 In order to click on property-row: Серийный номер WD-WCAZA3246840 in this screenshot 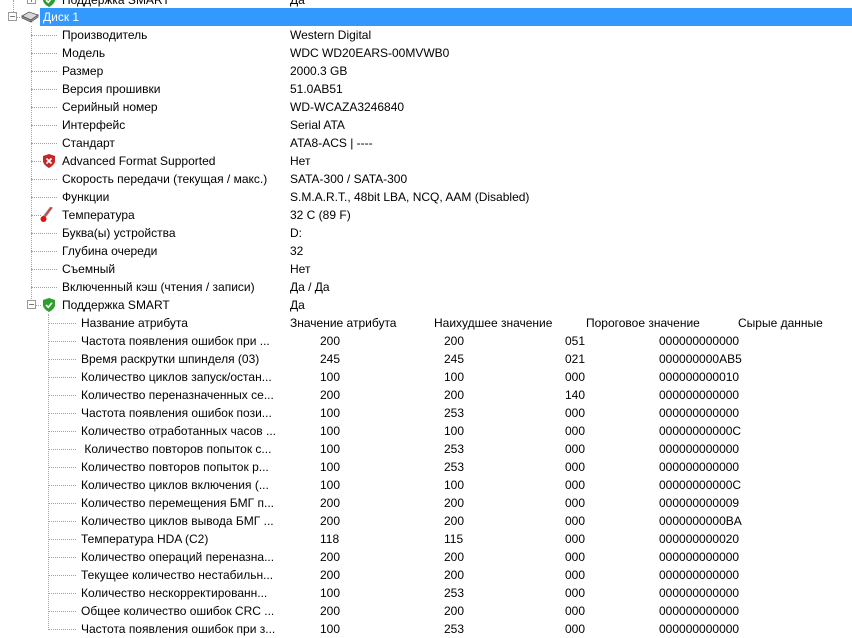, I will do `click(426, 107)`.